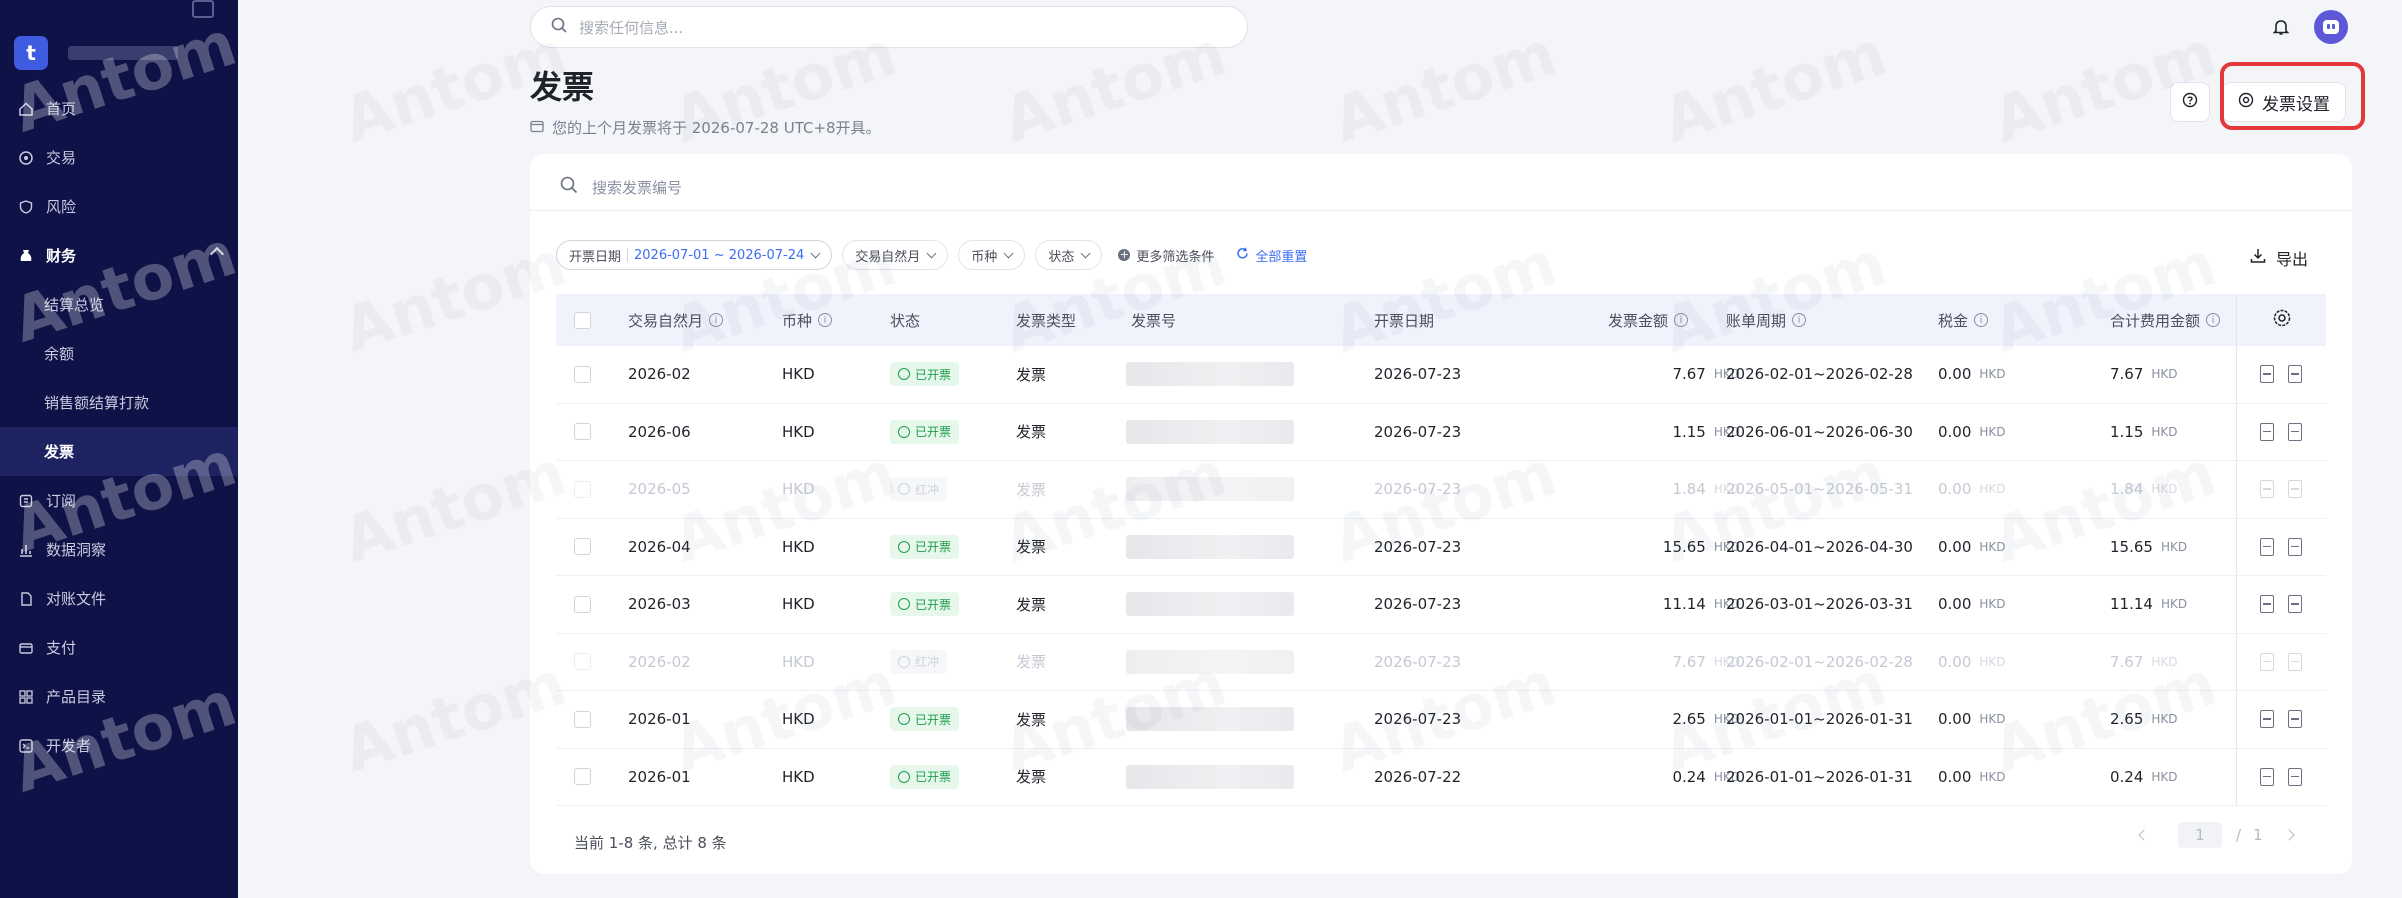  Describe the element at coordinates (2282, 320) in the screenshot. I see `column-settings-button` at that location.